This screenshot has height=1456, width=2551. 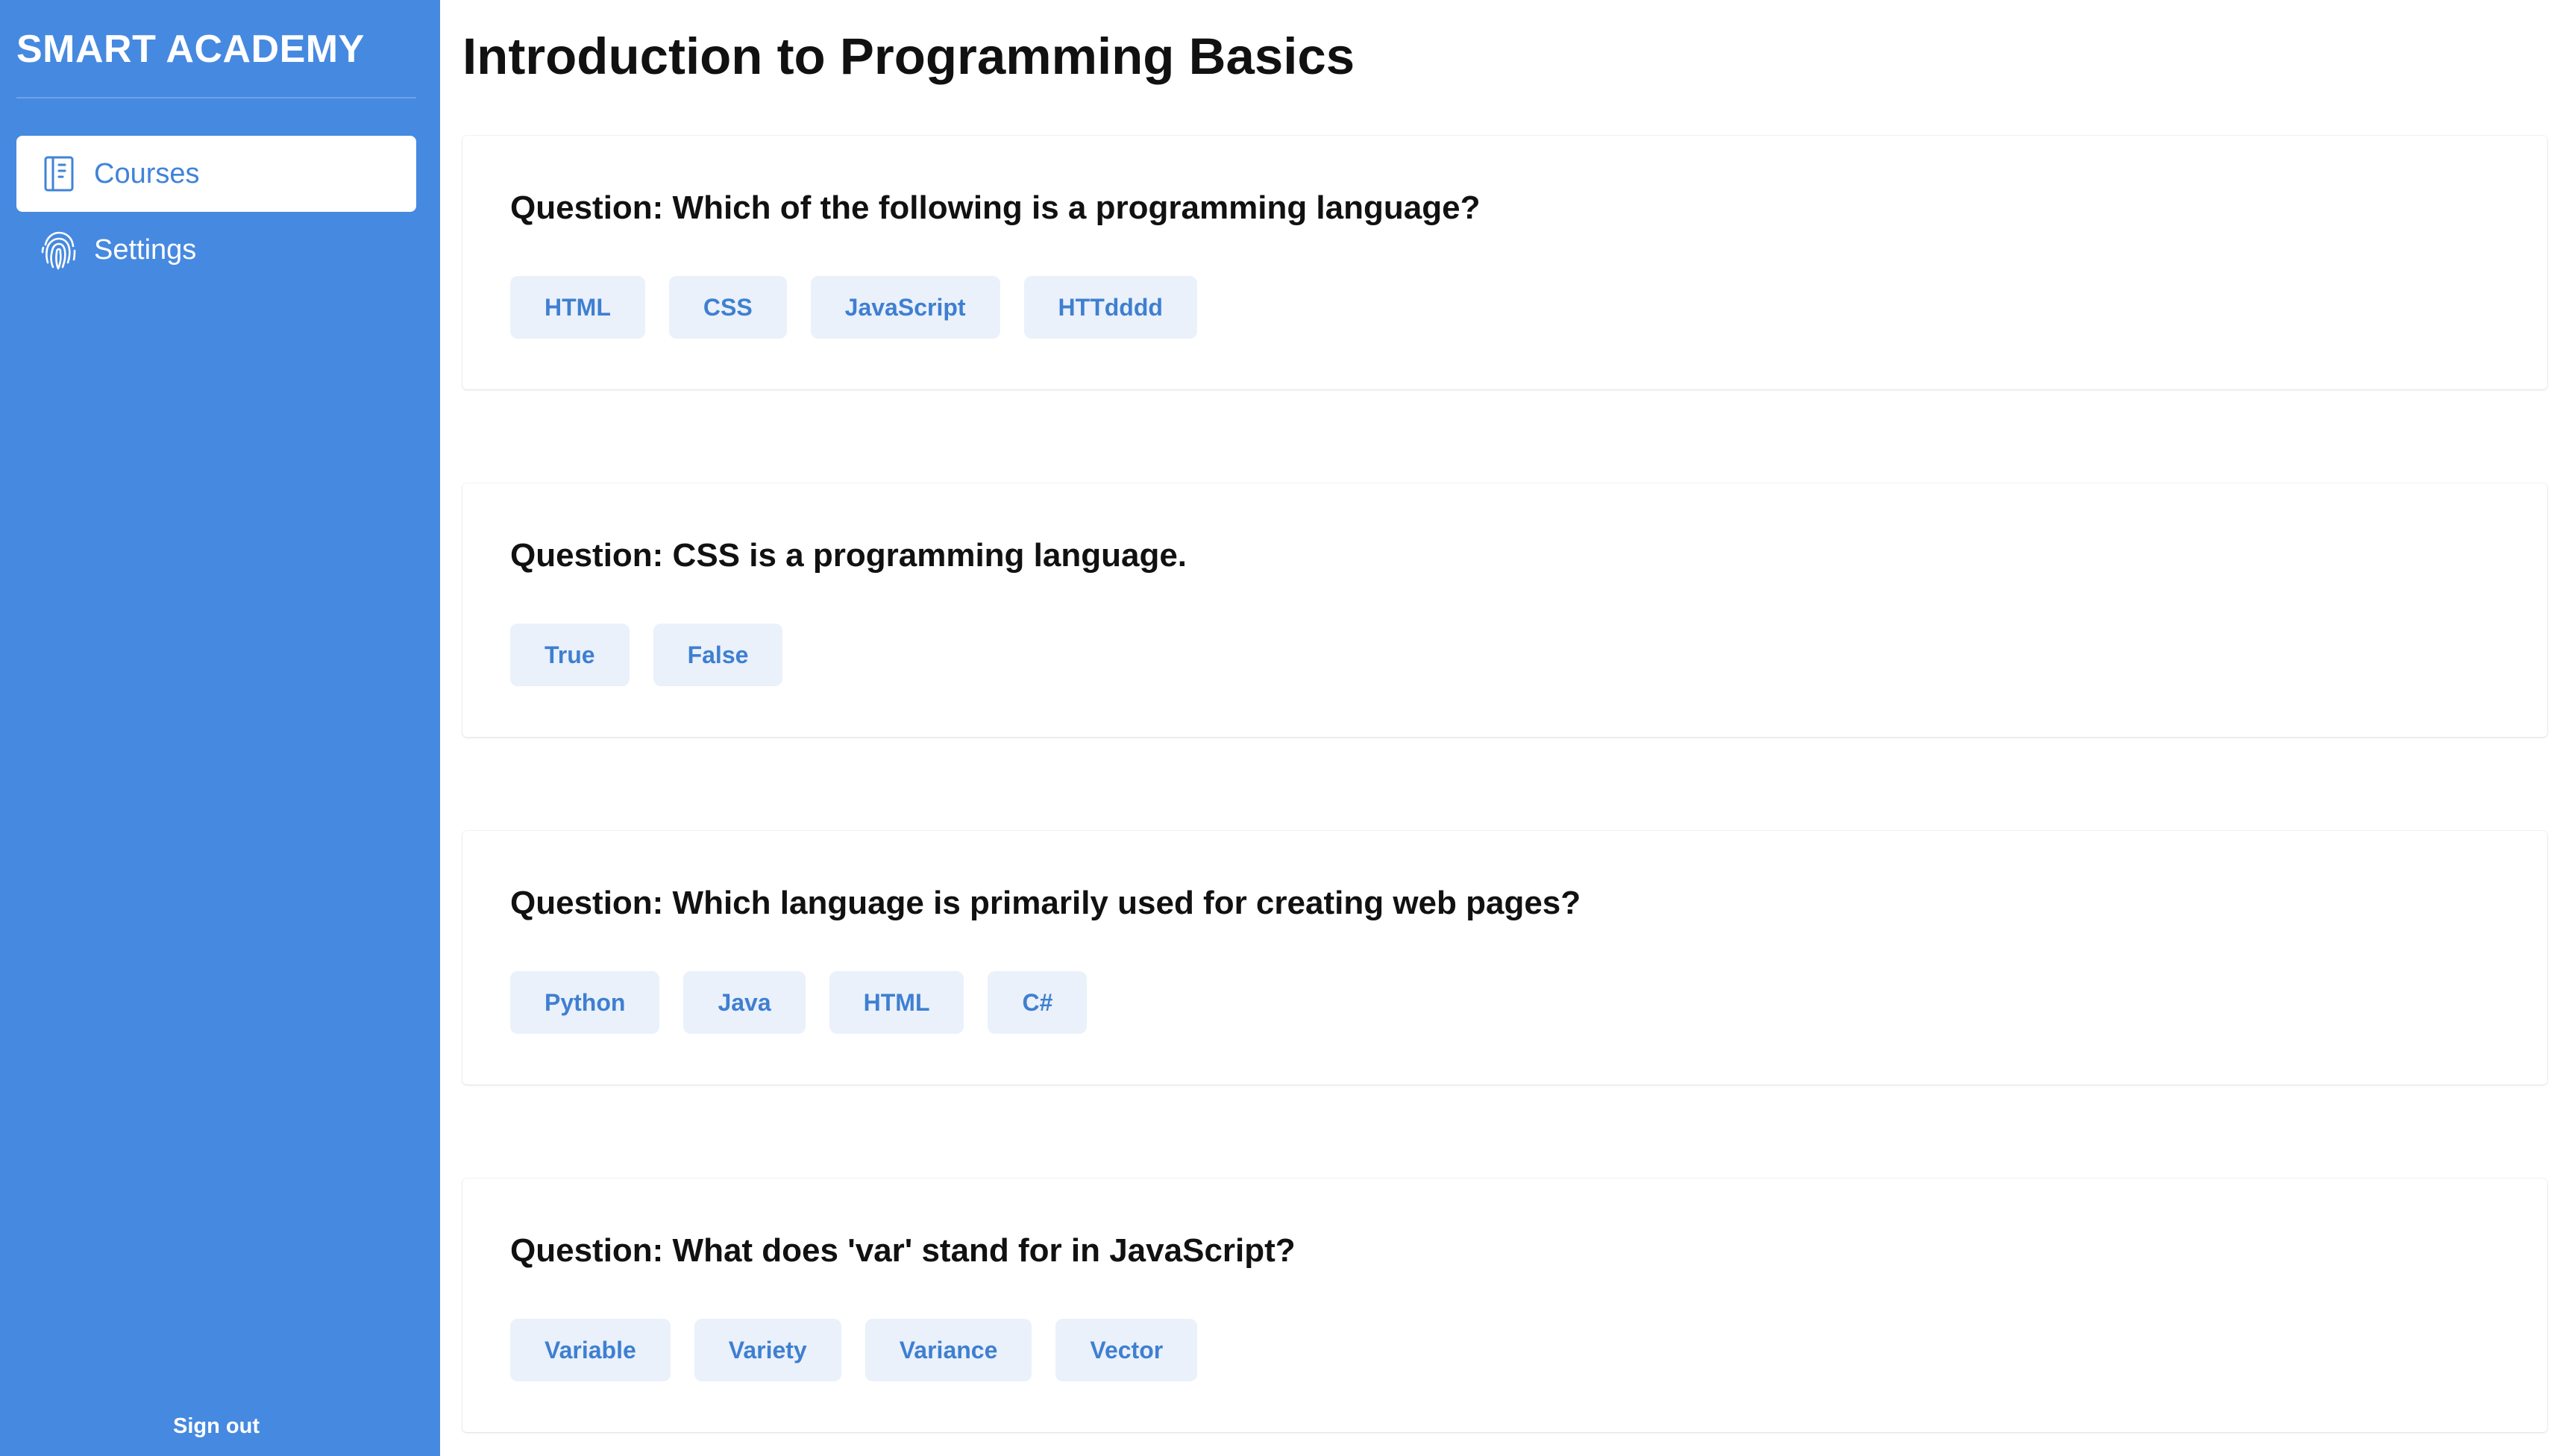 I want to click on page-title: Introduction to Programming Basics, so click(x=908, y=56).